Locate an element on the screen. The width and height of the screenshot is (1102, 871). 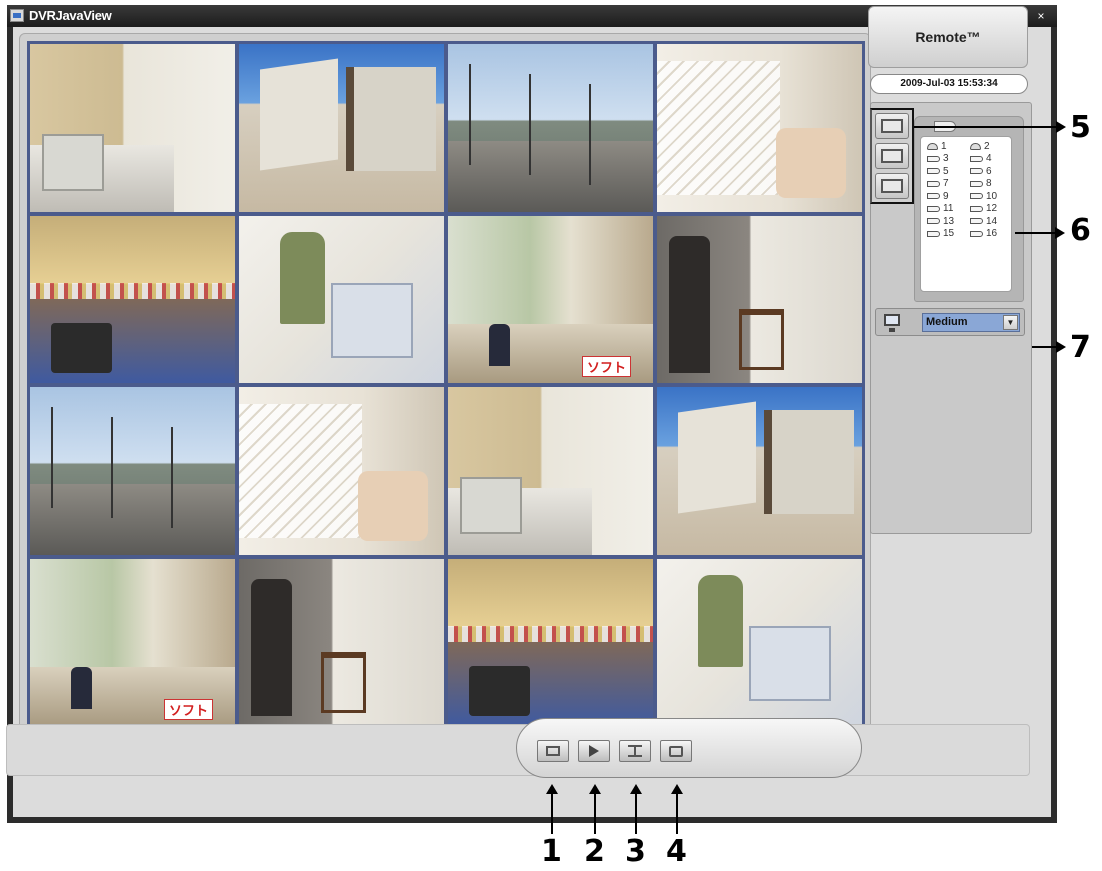
camera-number-label: 8 is located at coordinates (989, 184).